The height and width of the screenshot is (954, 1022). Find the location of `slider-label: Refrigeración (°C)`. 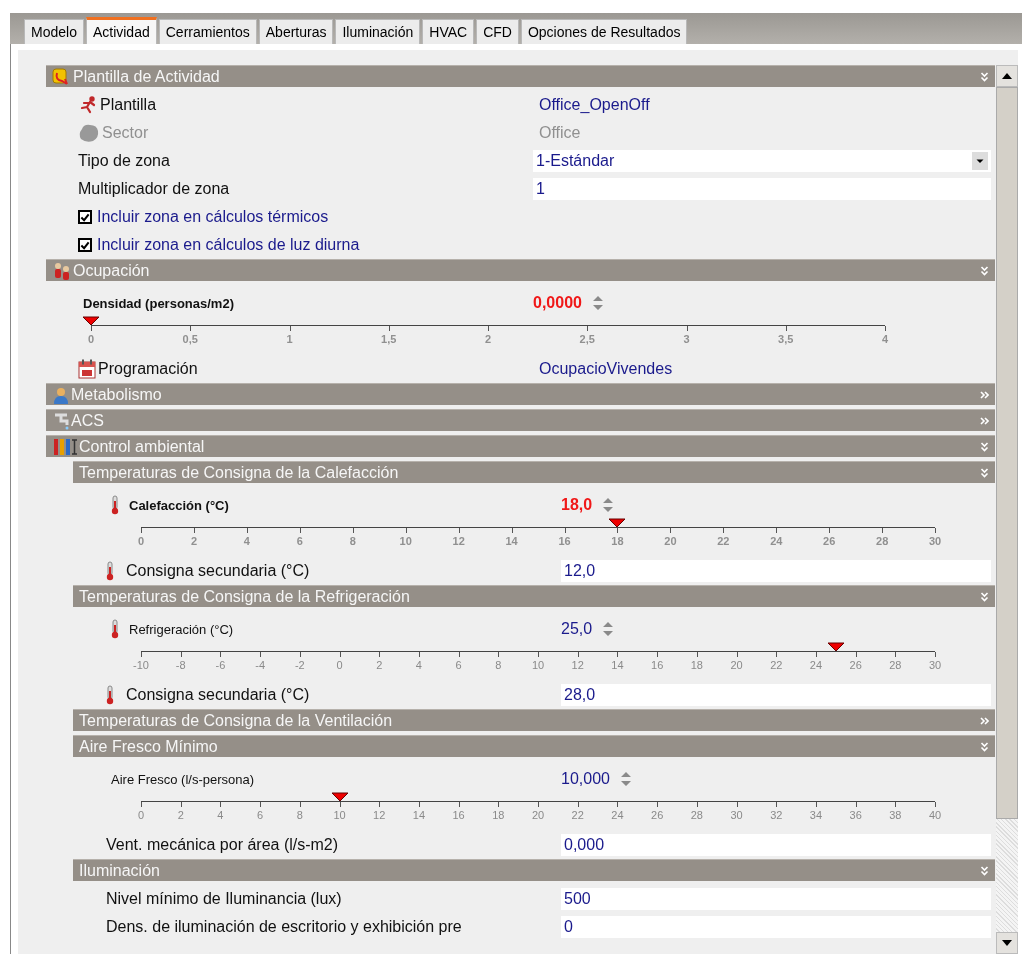

slider-label: Refrigeración (°C) is located at coordinates (181, 629).